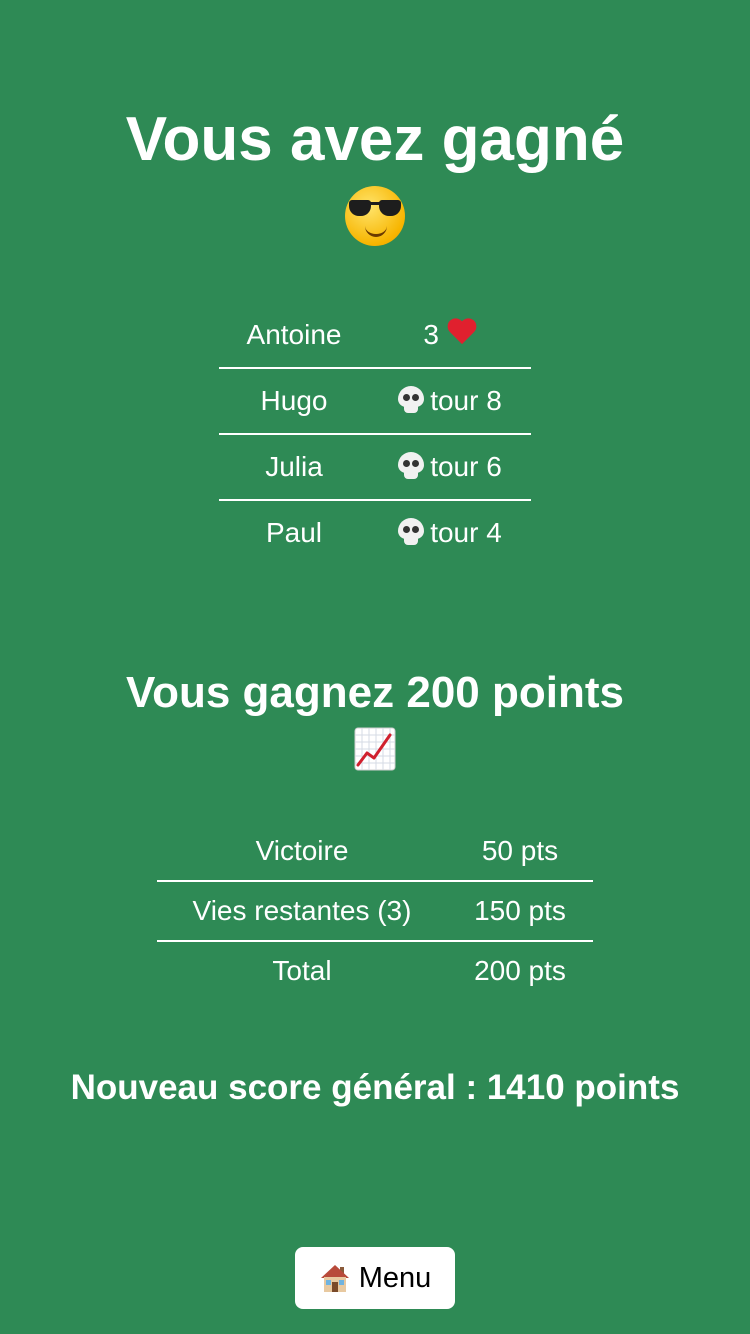 This screenshot has height=1334, width=750. Describe the element at coordinates (375, 139) in the screenshot. I see `result-title-text: Vous avez gagné` at that location.